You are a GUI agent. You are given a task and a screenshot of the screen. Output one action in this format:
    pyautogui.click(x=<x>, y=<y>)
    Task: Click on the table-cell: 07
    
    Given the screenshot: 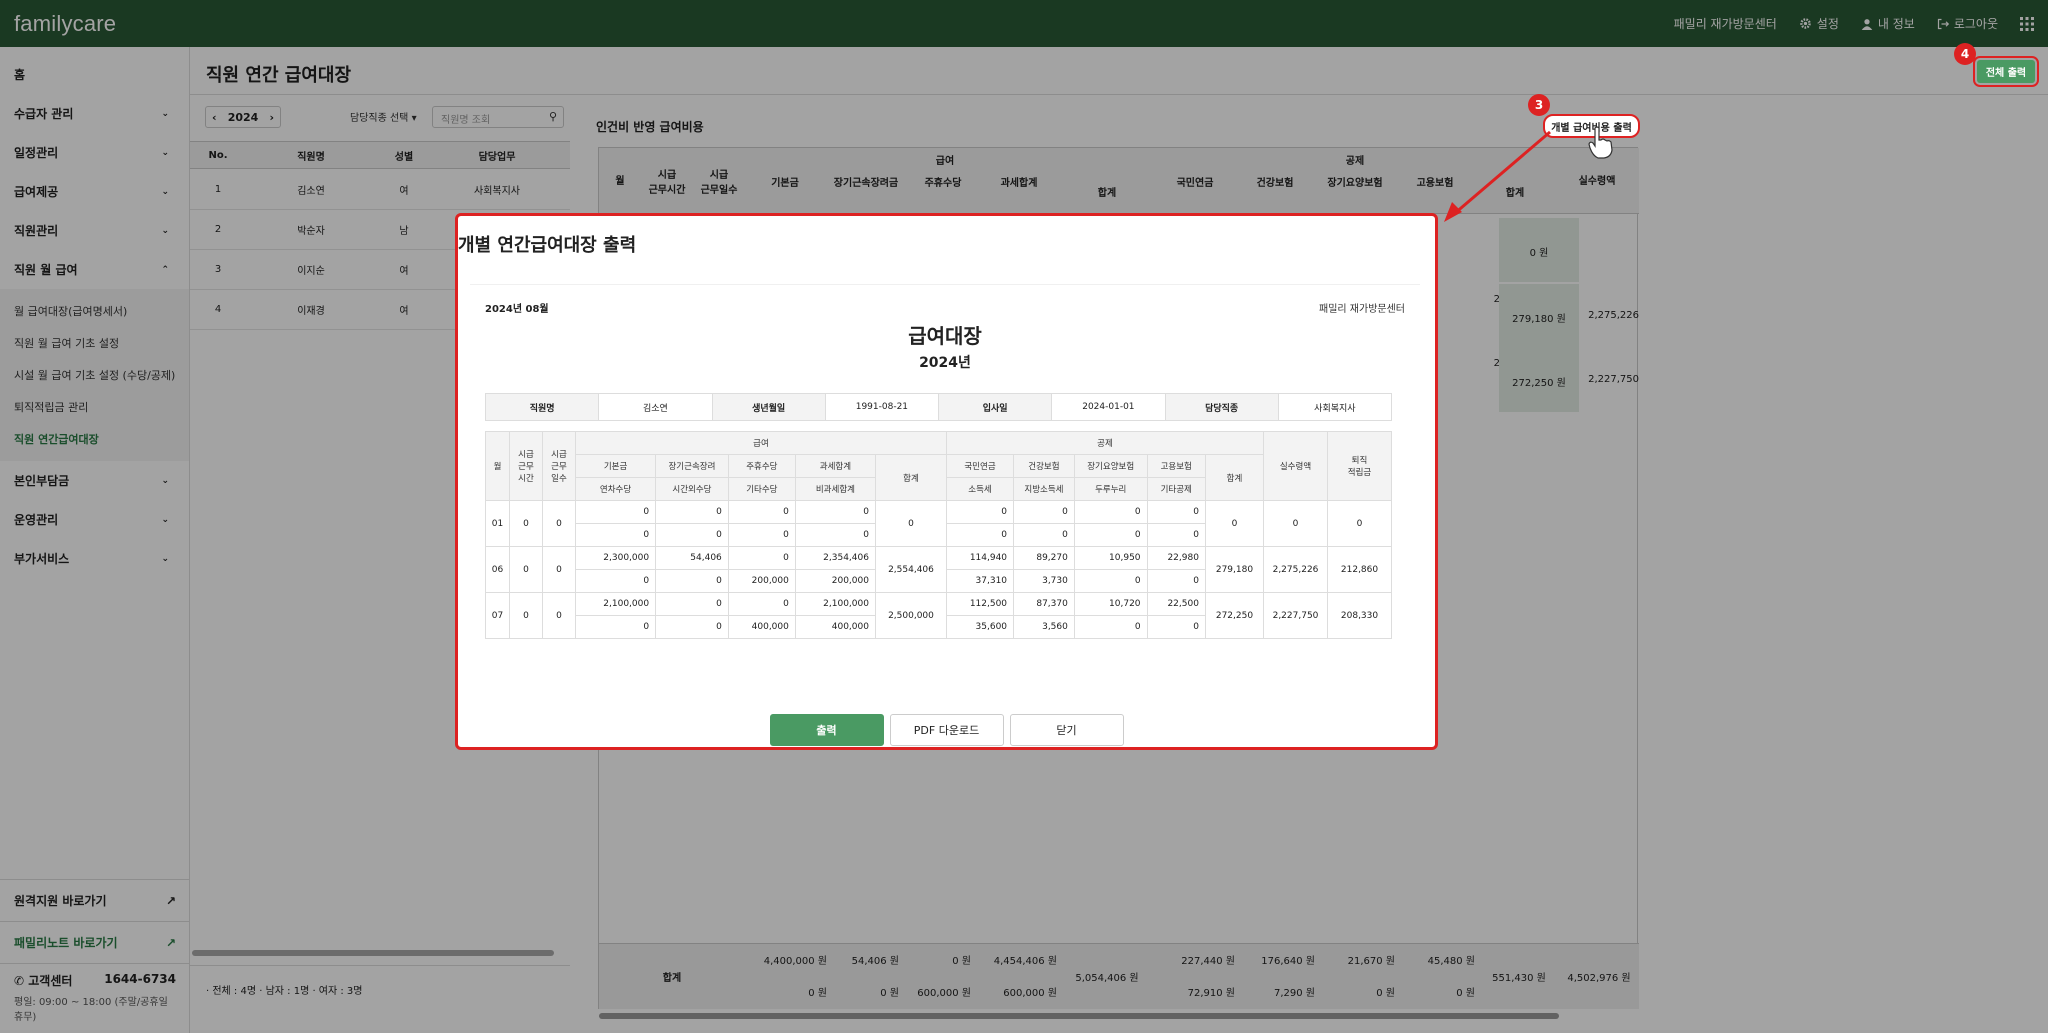 What is the action you would take?
    pyautogui.click(x=497, y=615)
    